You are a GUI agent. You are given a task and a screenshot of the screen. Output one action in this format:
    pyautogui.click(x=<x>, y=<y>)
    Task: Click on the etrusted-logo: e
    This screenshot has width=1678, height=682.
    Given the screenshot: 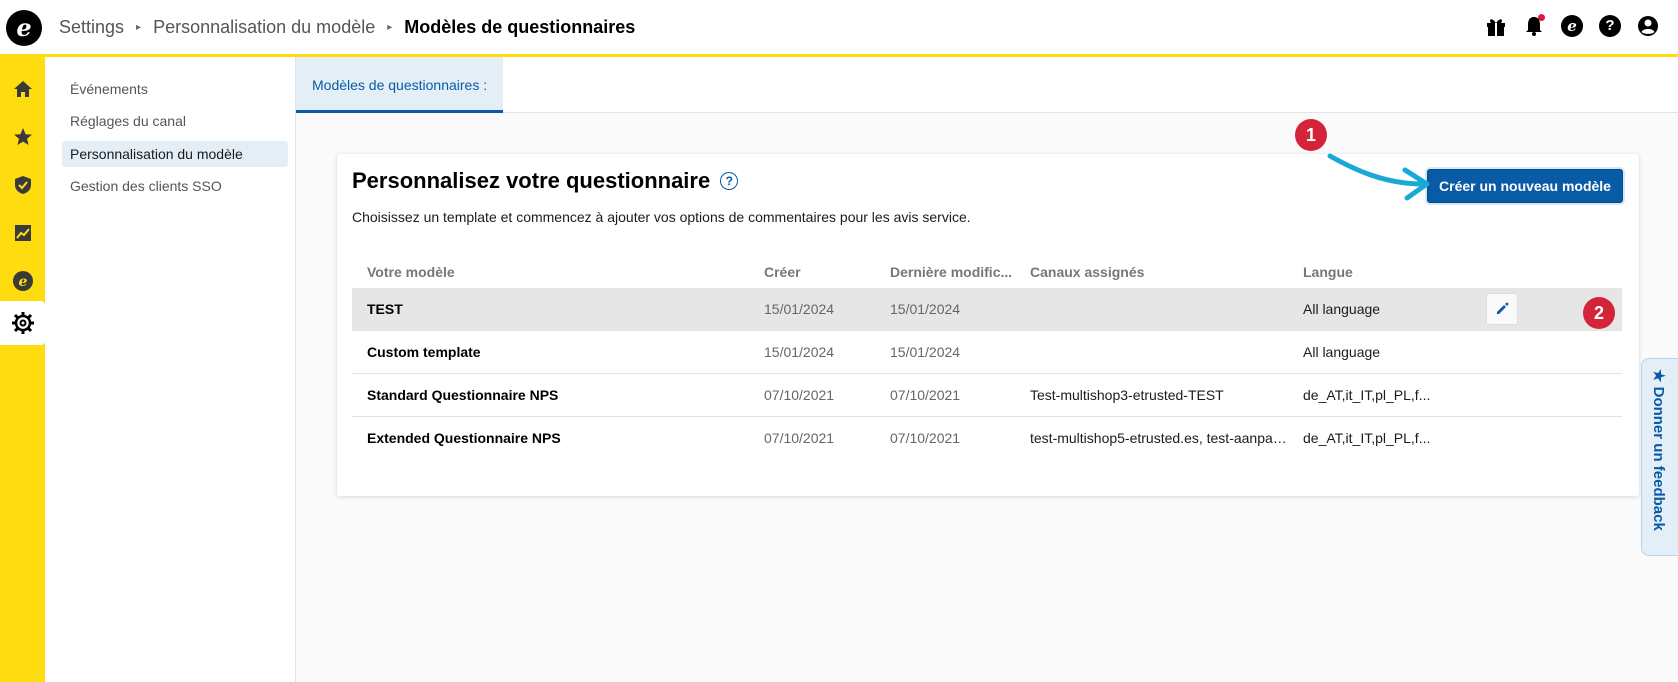 What is the action you would take?
    pyautogui.click(x=24, y=28)
    